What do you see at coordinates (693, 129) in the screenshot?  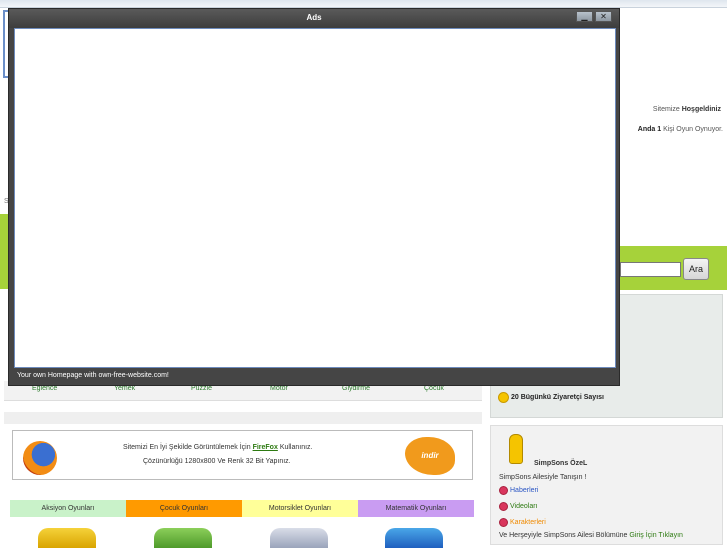 I see `online-suffix: Kişi Oyun Oynuyor.` at bounding box center [693, 129].